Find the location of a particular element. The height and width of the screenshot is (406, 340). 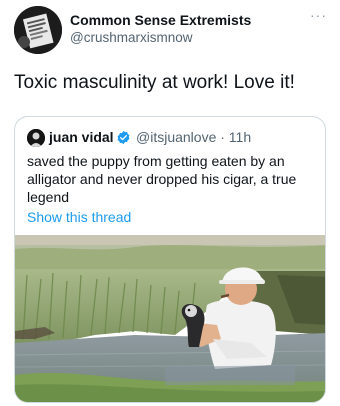

tweet-text: Toxic masculinity at work! Love it! is located at coordinates (154, 82).